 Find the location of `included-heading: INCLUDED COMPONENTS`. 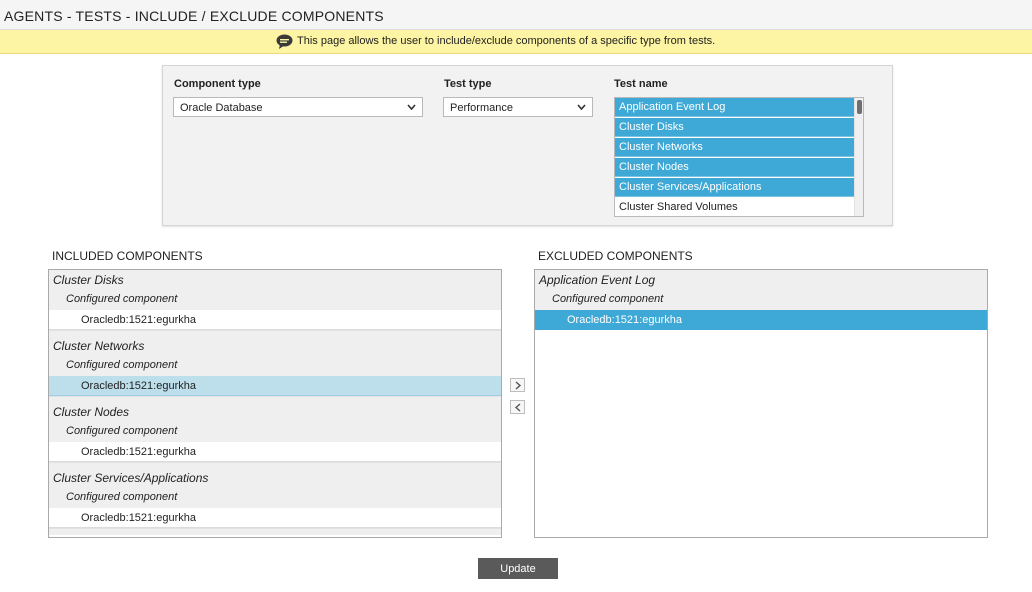

included-heading: INCLUDED COMPONENTS is located at coordinates (127, 256).